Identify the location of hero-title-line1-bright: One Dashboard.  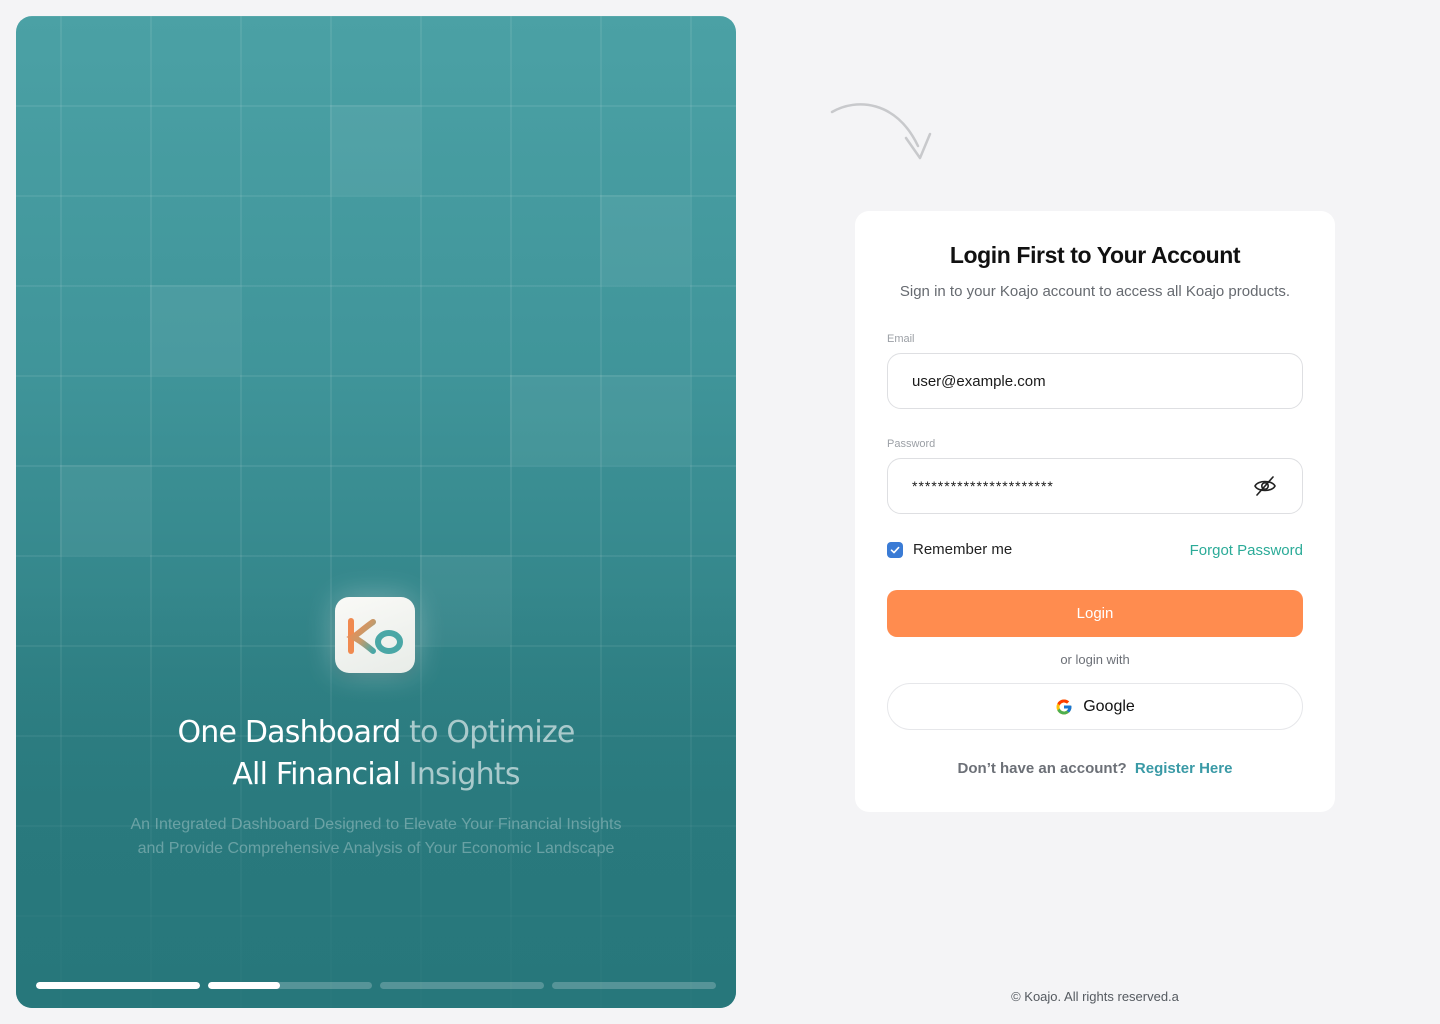
(289, 732).